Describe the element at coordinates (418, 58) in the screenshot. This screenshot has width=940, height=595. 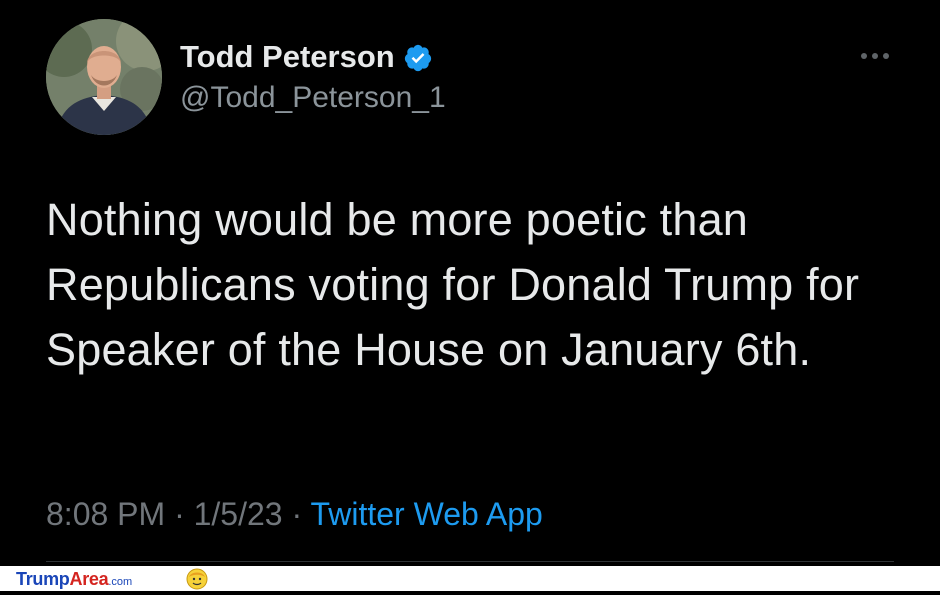
I see `verified-badge-icon` at that location.